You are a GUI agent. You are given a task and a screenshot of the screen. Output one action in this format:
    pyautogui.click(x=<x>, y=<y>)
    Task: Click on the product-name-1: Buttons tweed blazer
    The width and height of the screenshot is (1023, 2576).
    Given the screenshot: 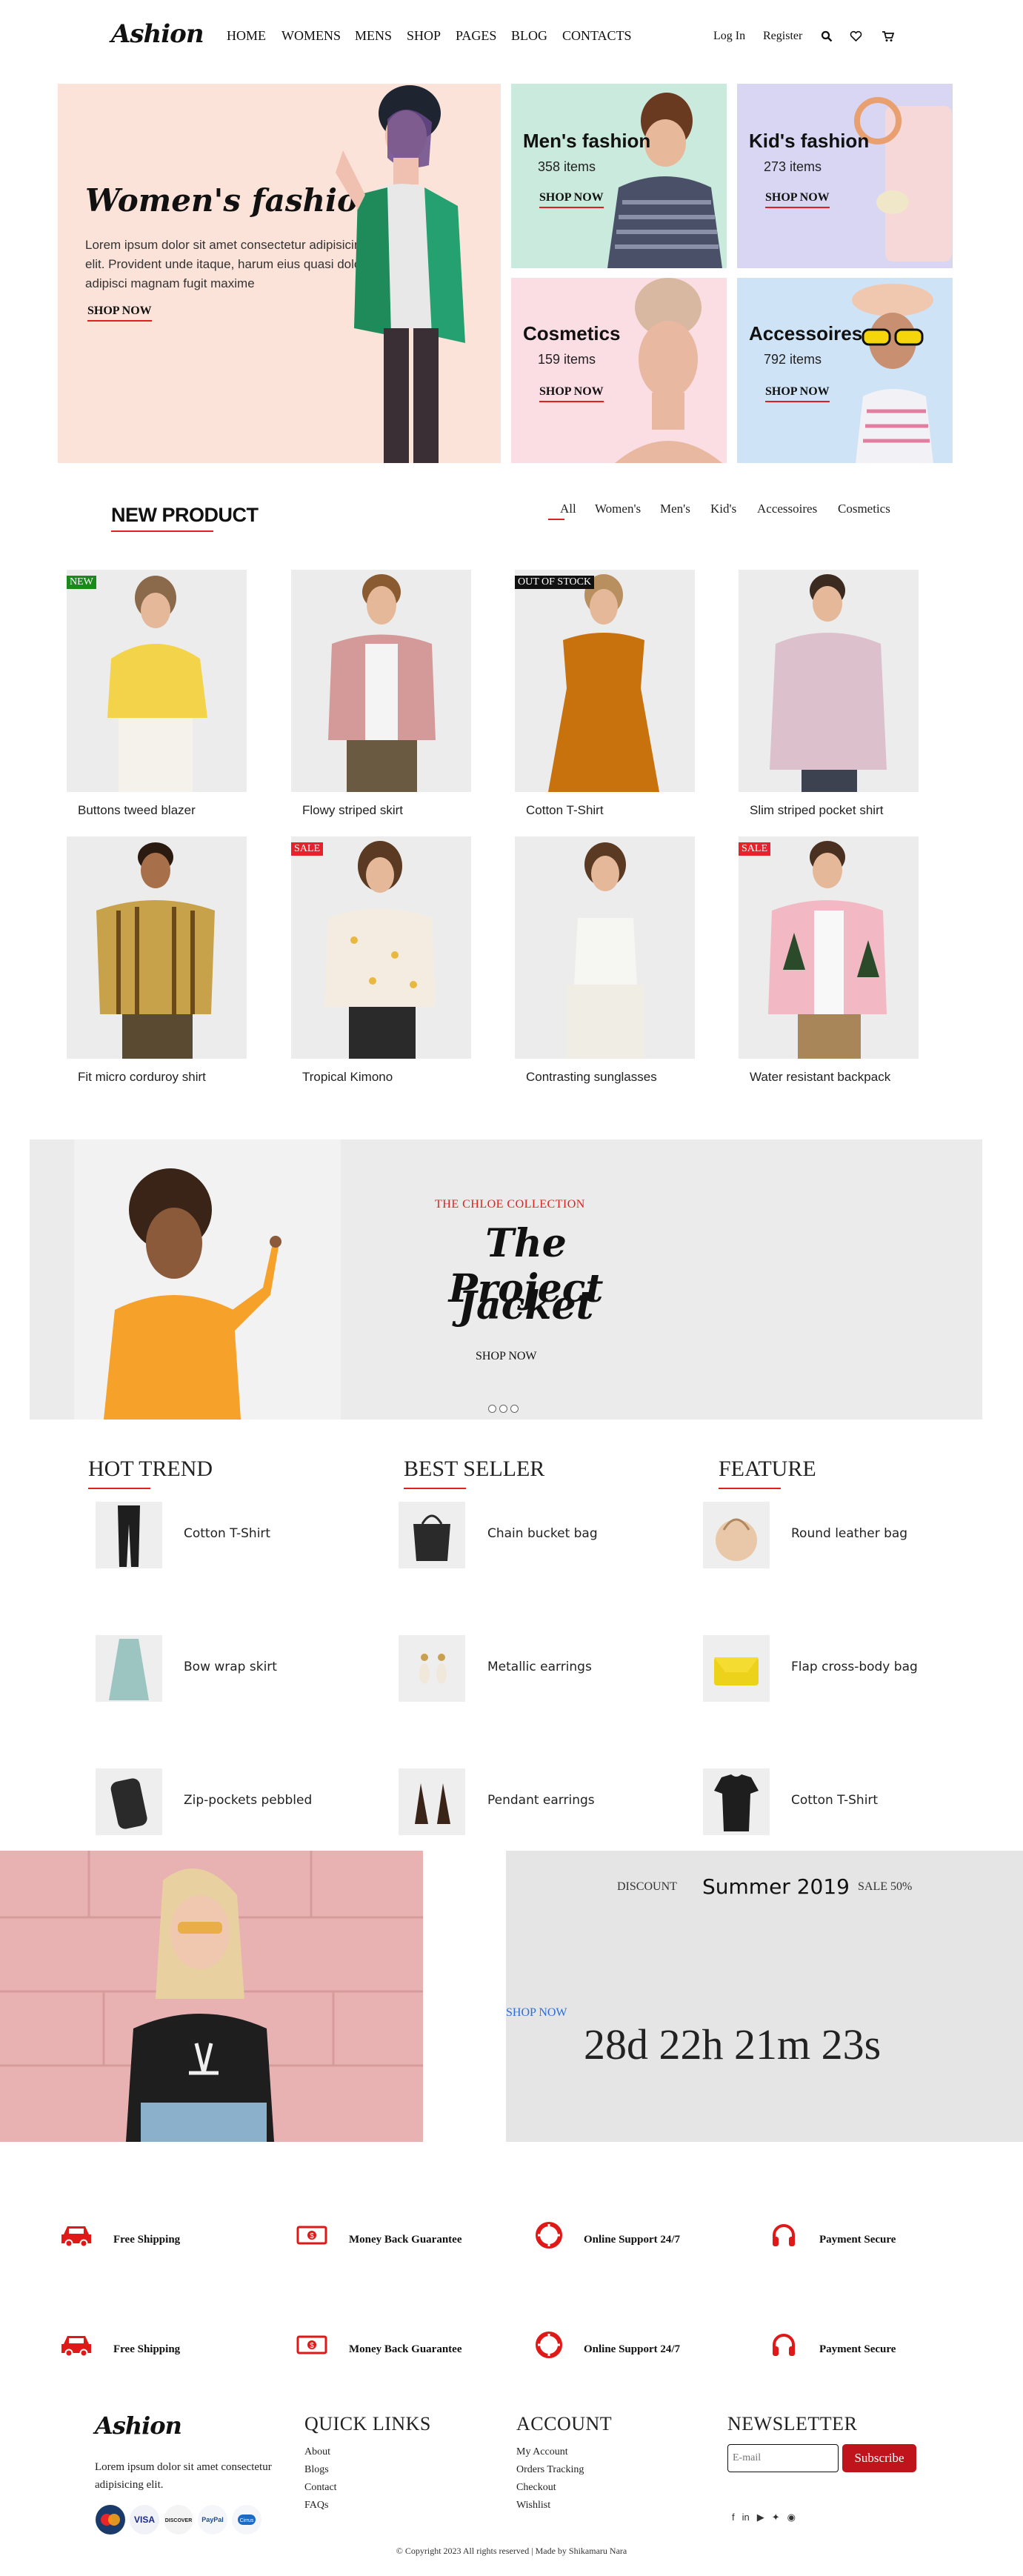 What is the action you would take?
    pyautogui.click(x=137, y=810)
    